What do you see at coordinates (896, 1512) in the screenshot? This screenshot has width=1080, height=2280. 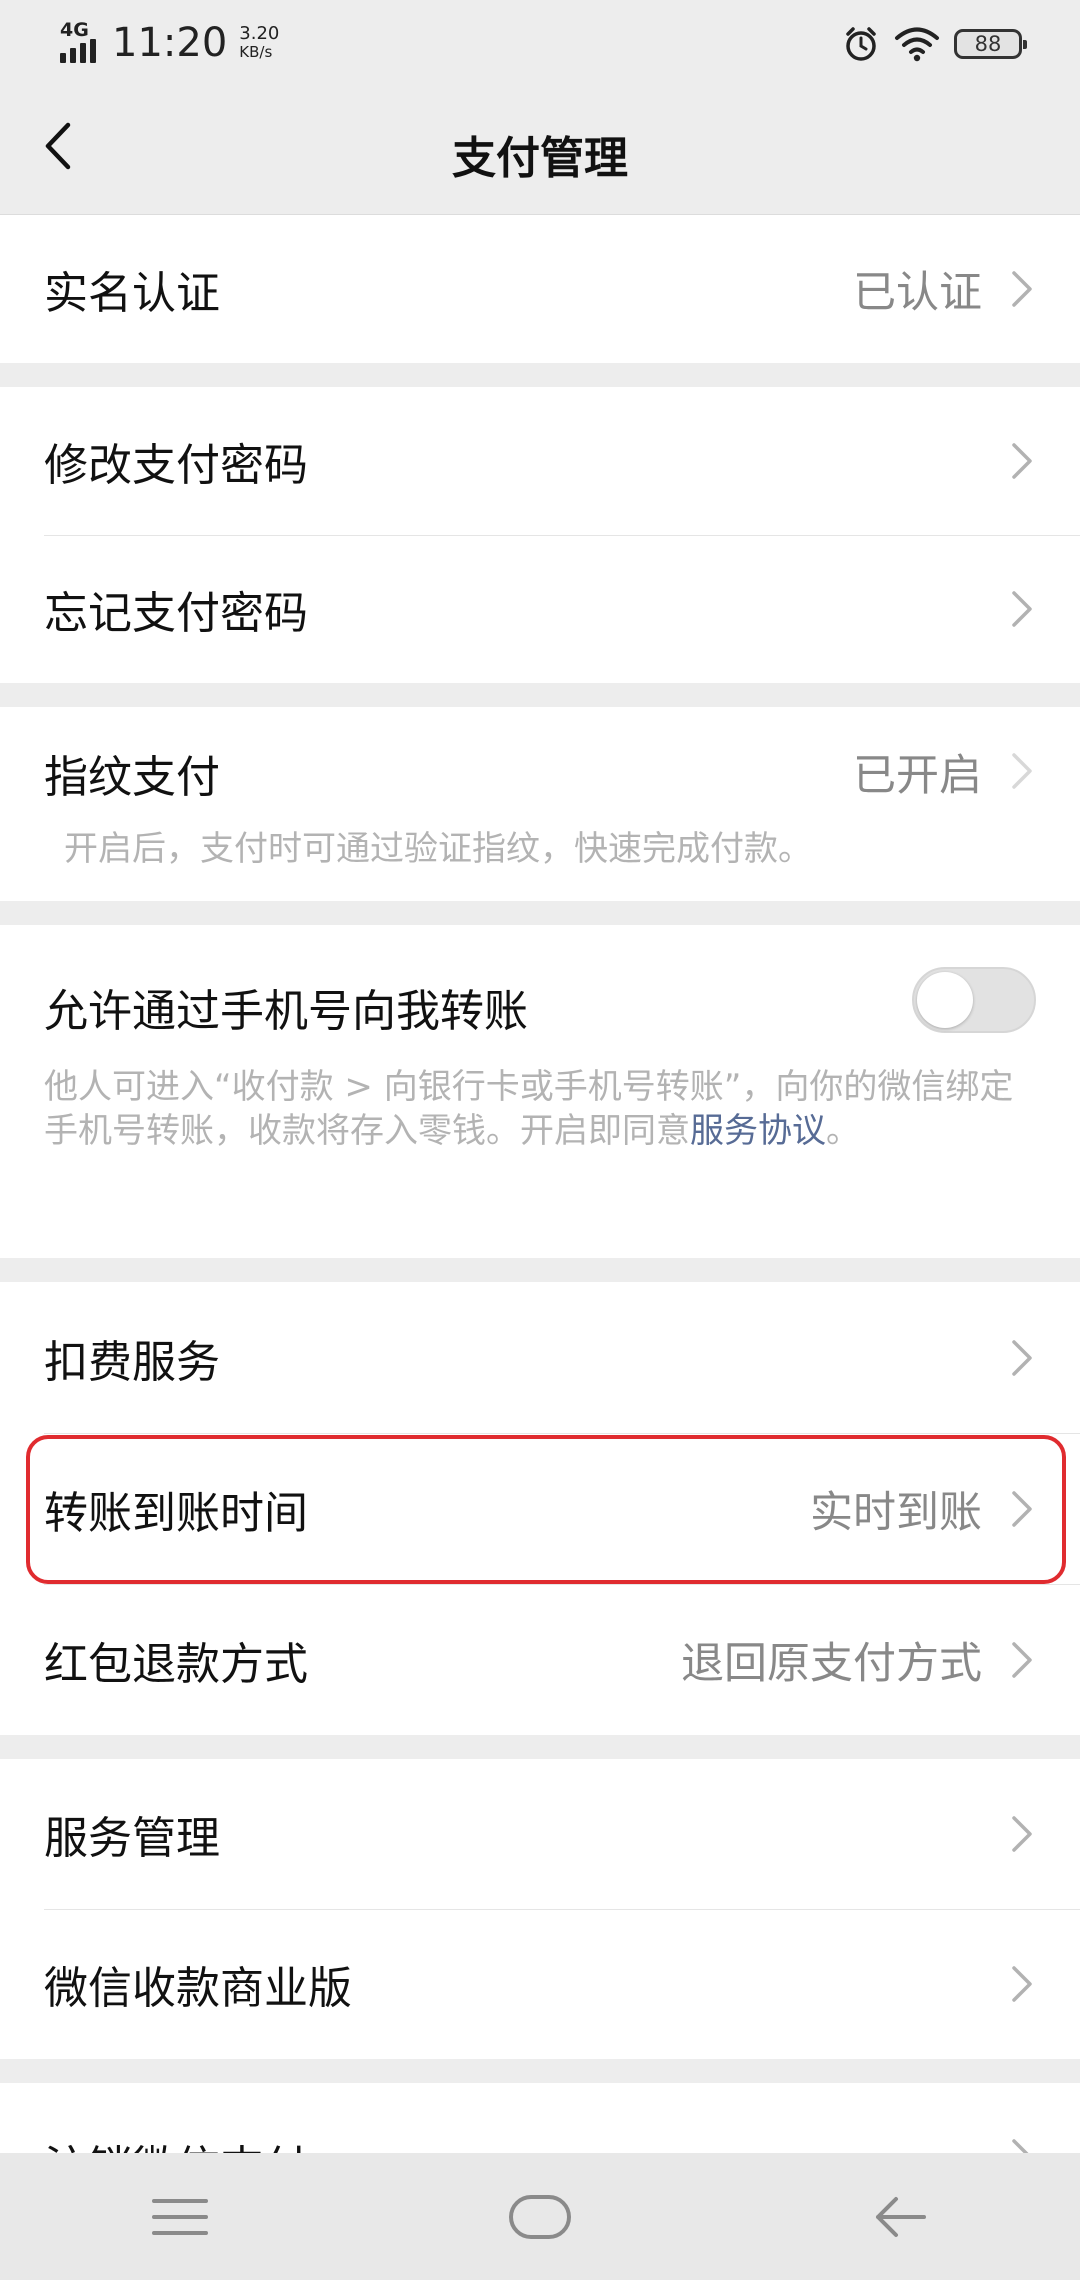 I see `row-value: 实时到账` at bounding box center [896, 1512].